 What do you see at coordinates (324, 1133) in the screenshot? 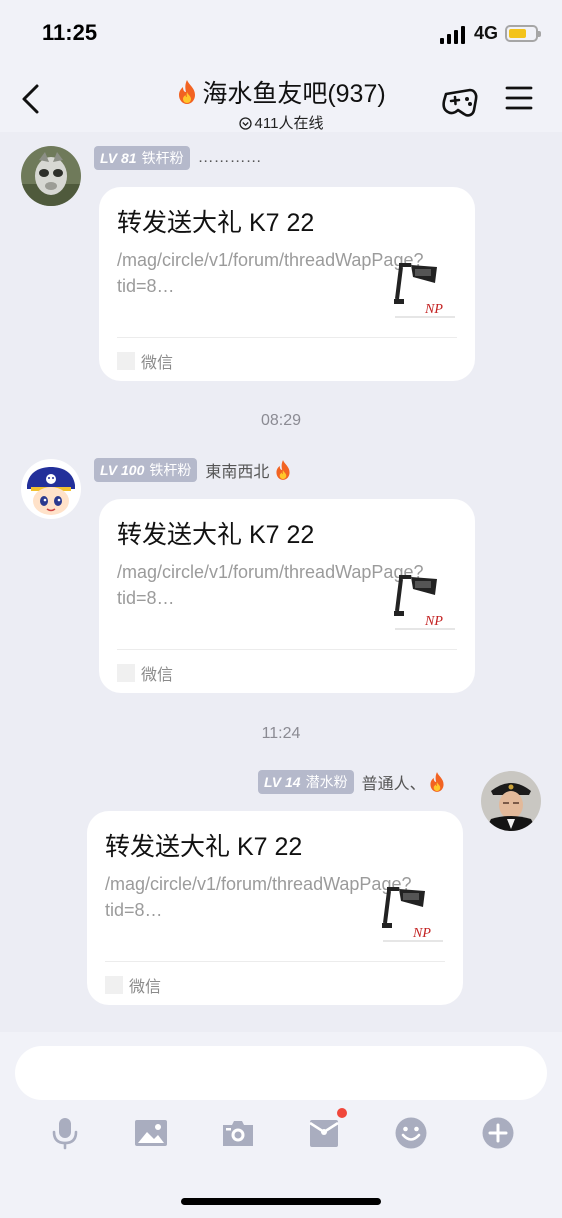
I see `red-packet-icon` at bounding box center [324, 1133].